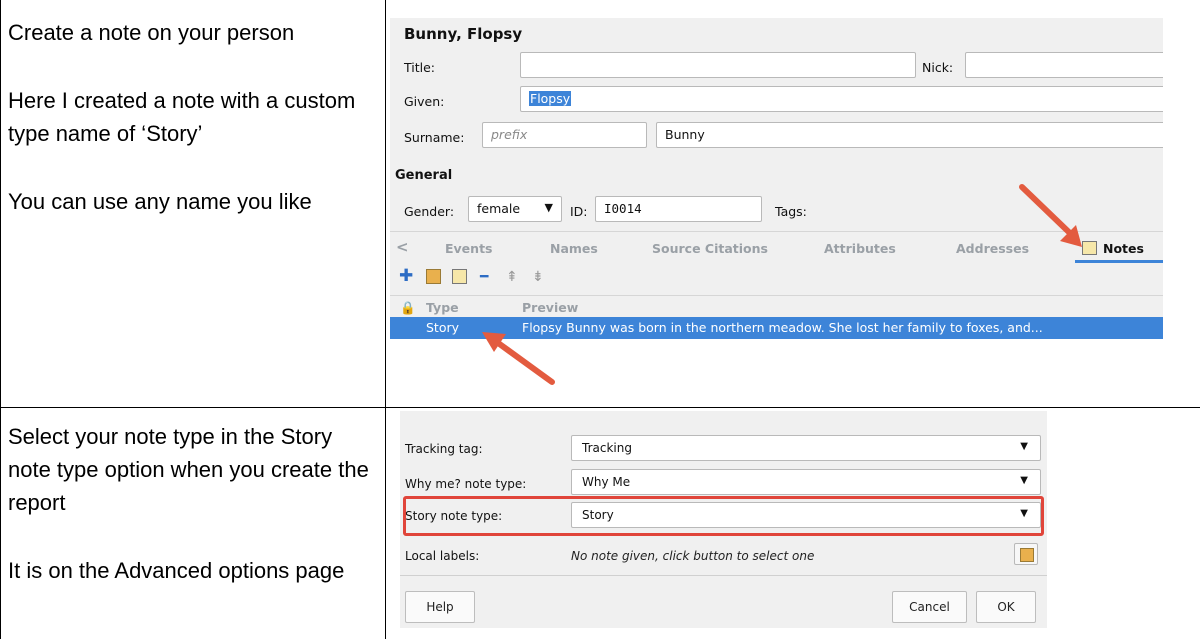 This screenshot has height=639, width=1200. I want to click on general-heading: General, so click(424, 175).